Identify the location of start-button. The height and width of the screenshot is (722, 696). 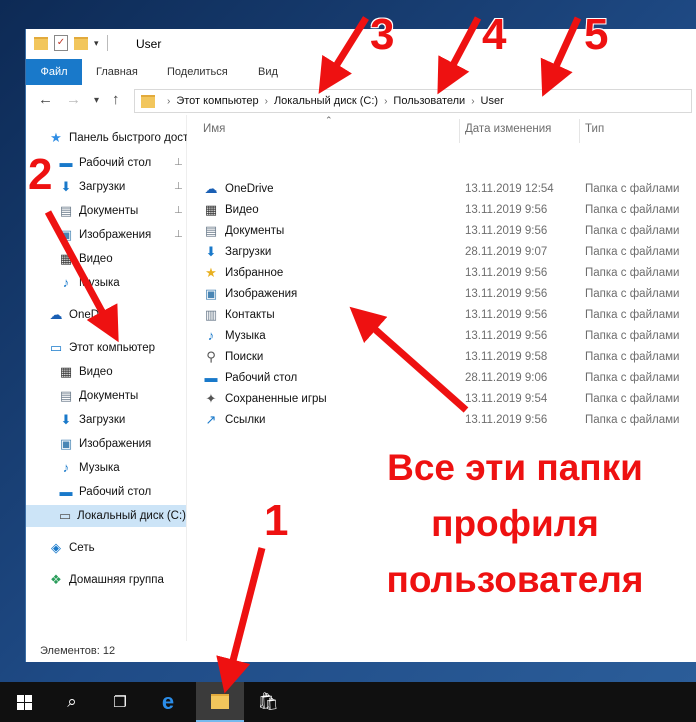
(24, 702).